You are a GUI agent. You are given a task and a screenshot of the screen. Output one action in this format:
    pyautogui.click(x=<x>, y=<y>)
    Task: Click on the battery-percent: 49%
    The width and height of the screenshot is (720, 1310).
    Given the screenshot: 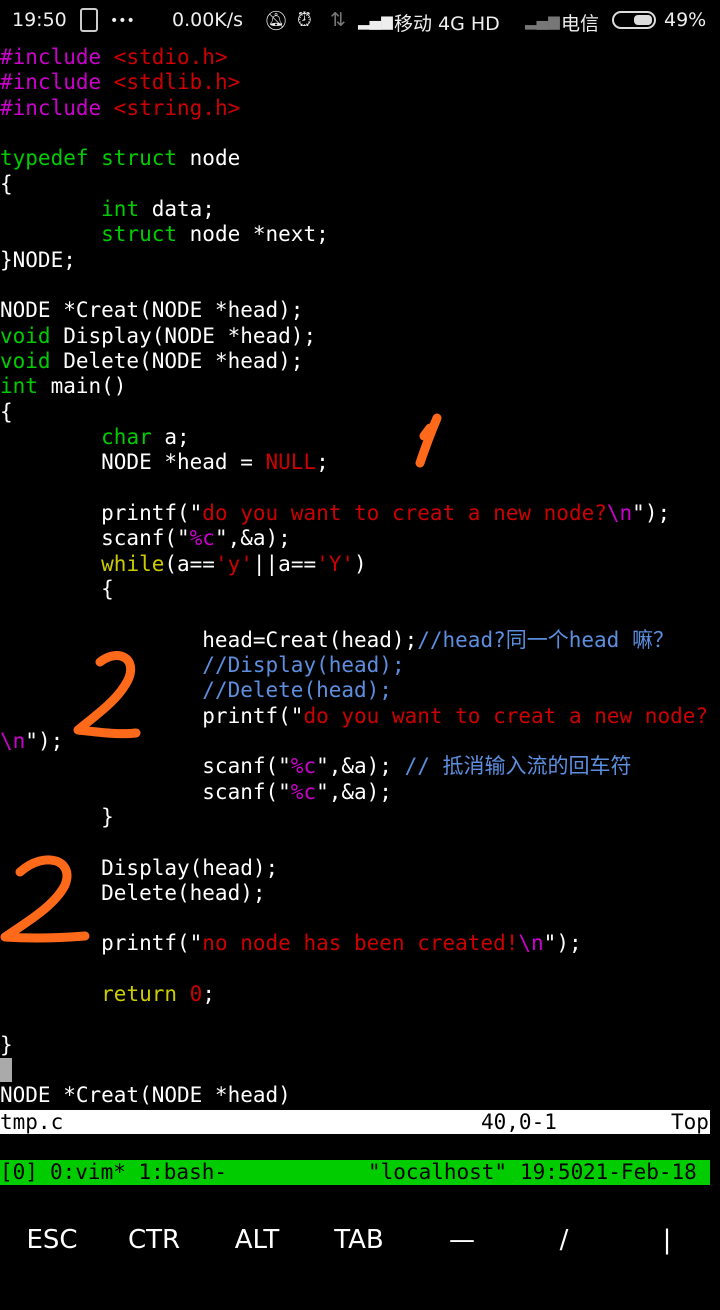 What is the action you would take?
    pyautogui.click(x=685, y=20)
    